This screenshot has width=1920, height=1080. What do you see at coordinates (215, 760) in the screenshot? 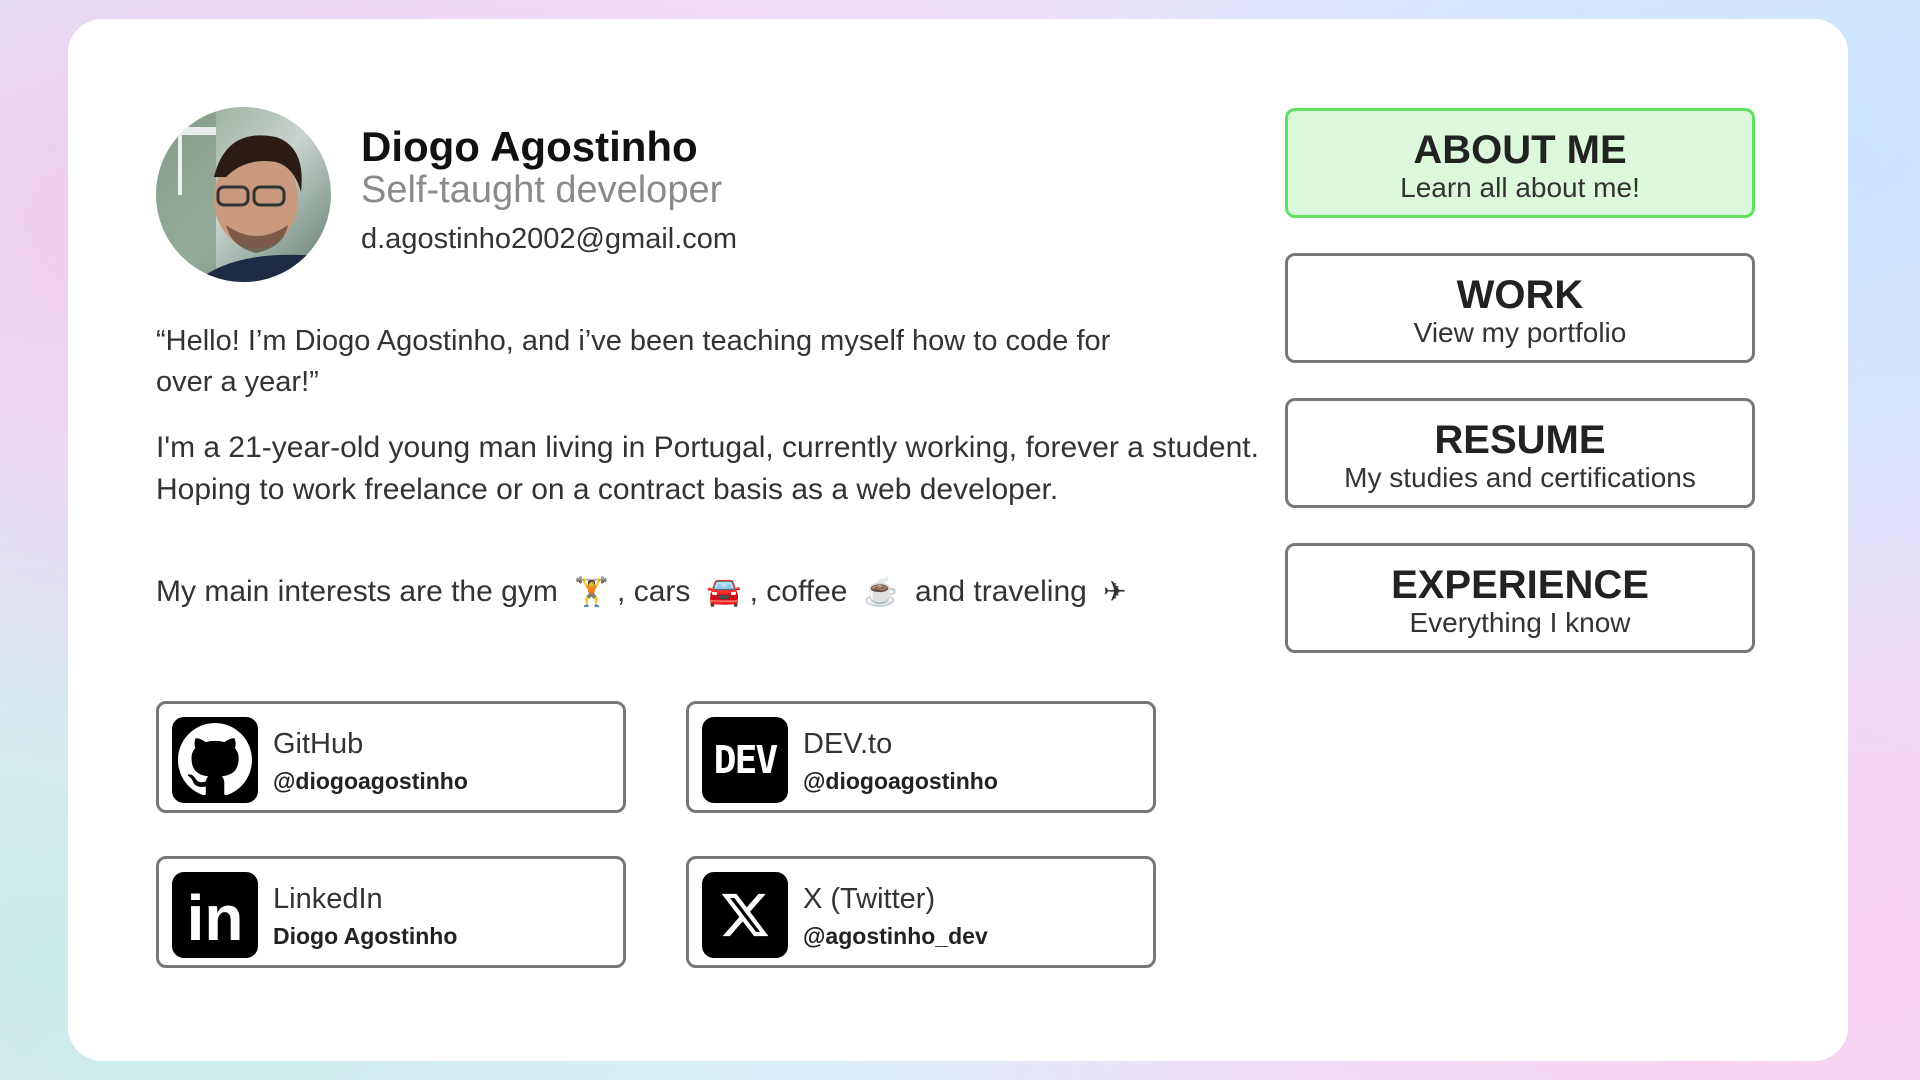
I see `github-icon` at bounding box center [215, 760].